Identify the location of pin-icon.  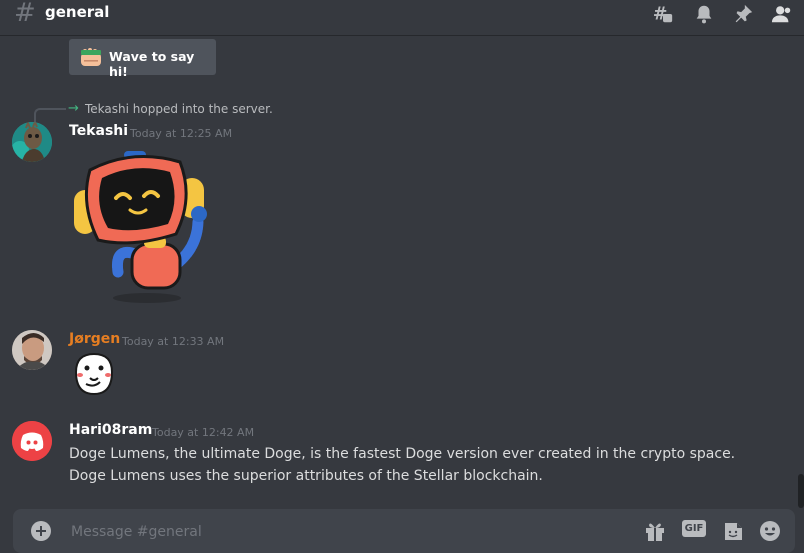
(743, 14).